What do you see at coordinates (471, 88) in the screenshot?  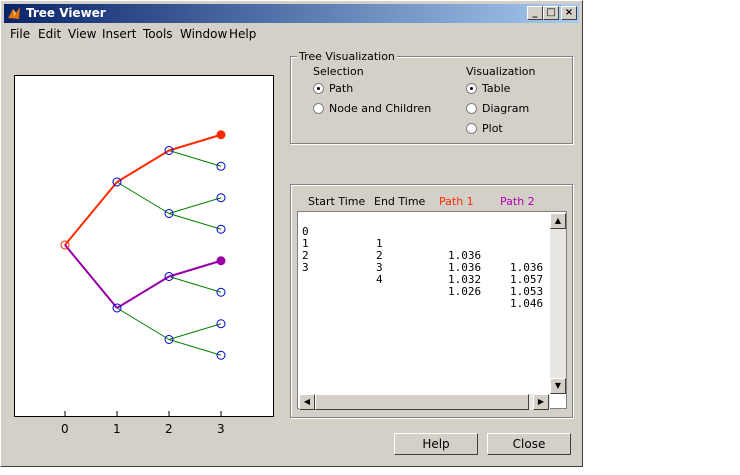 I see `table-radio` at bounding box center [471, 88].